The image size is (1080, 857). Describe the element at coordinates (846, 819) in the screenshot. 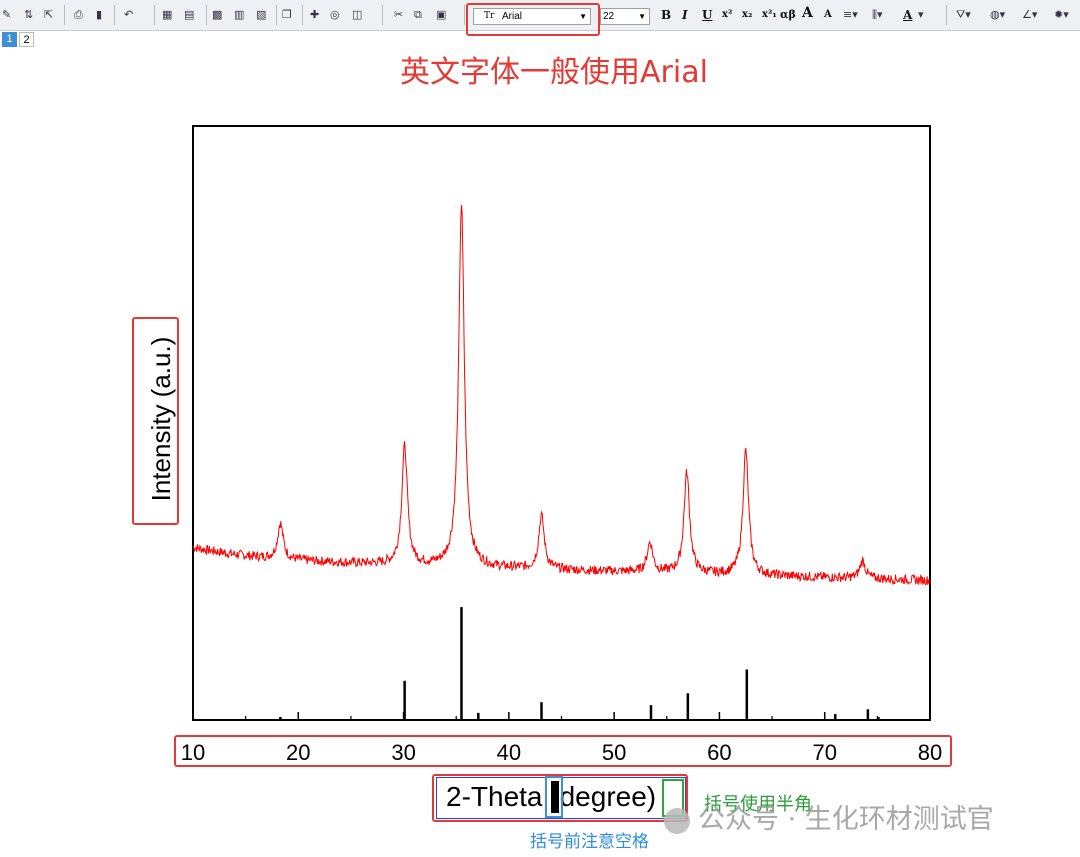

I see `watermark-text: 公众号 · 生化环材测试官` at that location.